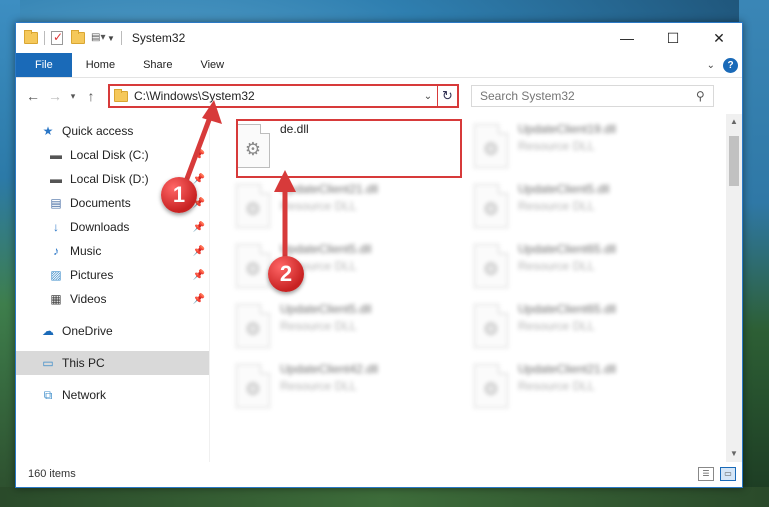  What do you see at coordinates (33, 96) in the screenshot?
I see `back-arrow-icon: ←` at bounding box center [33, 96].